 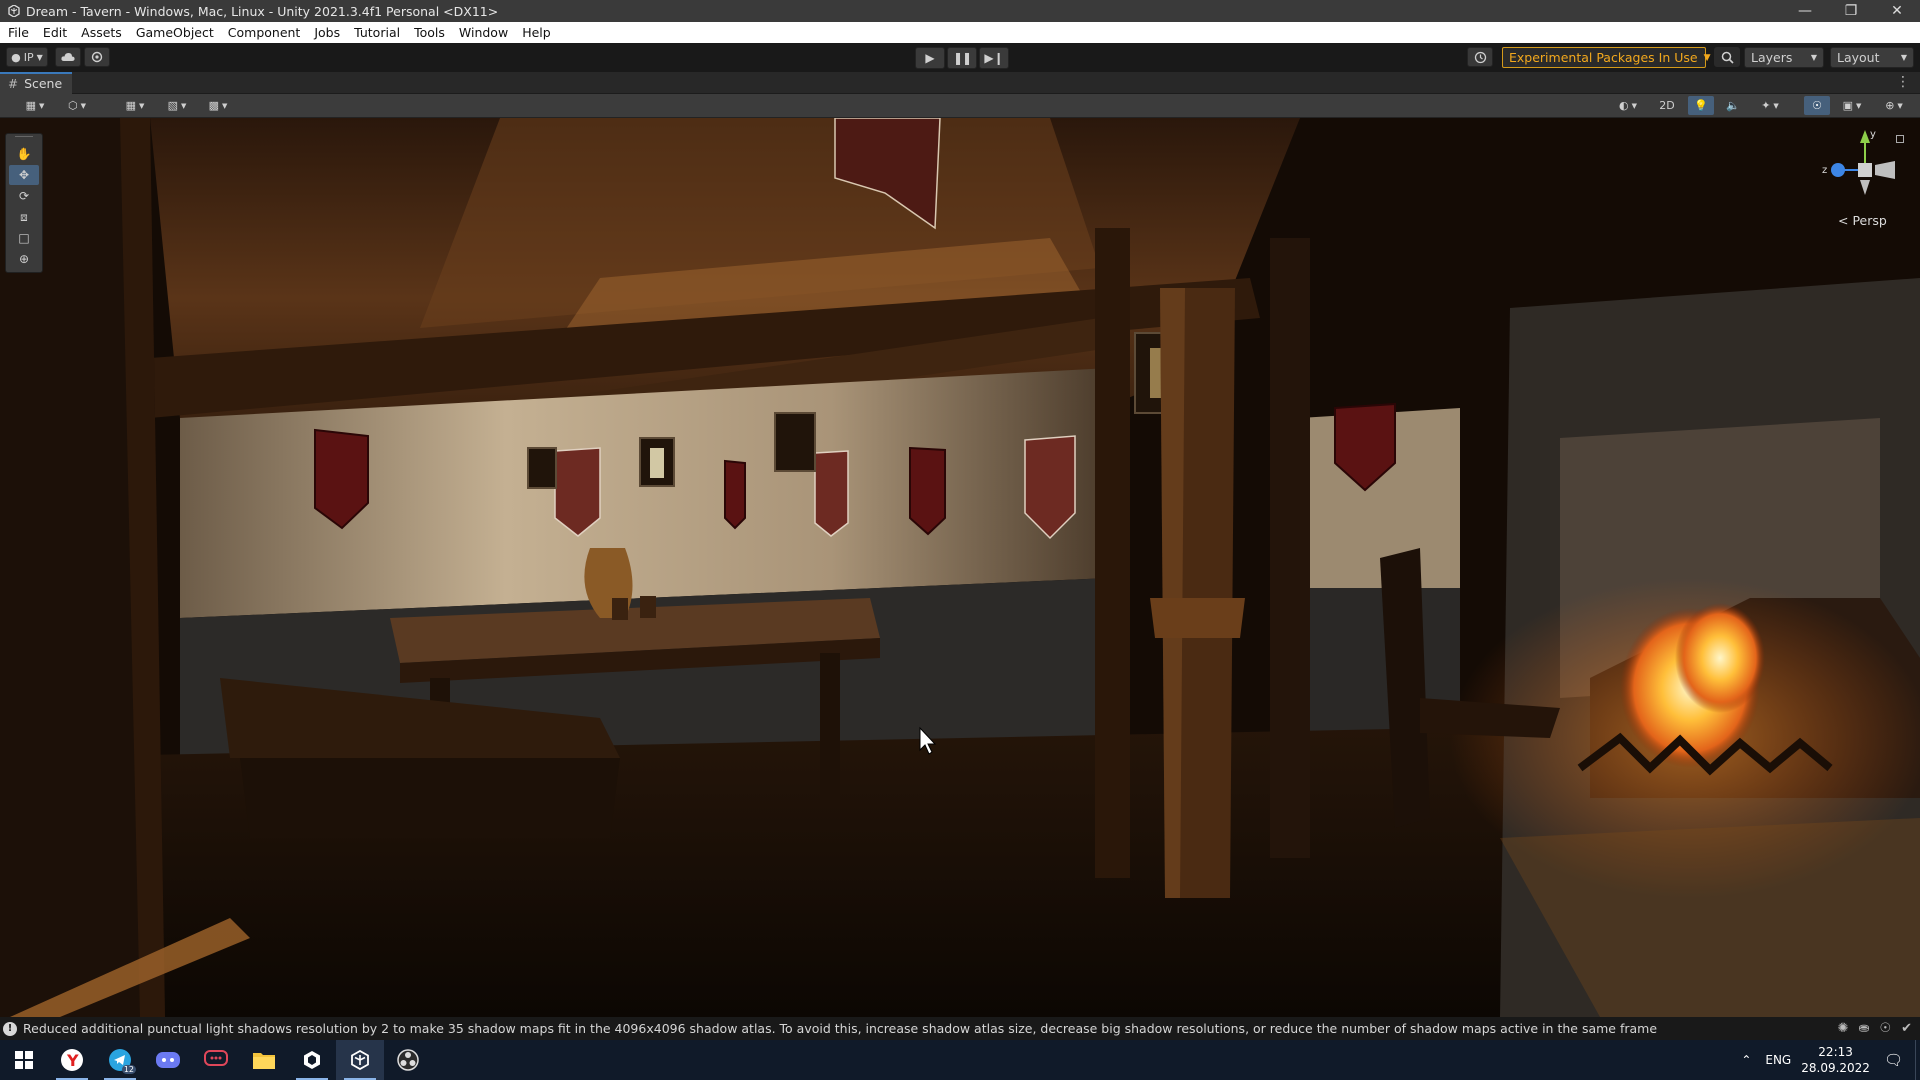 I want to click on windows-start-icon, so click(x=24, y=1060).